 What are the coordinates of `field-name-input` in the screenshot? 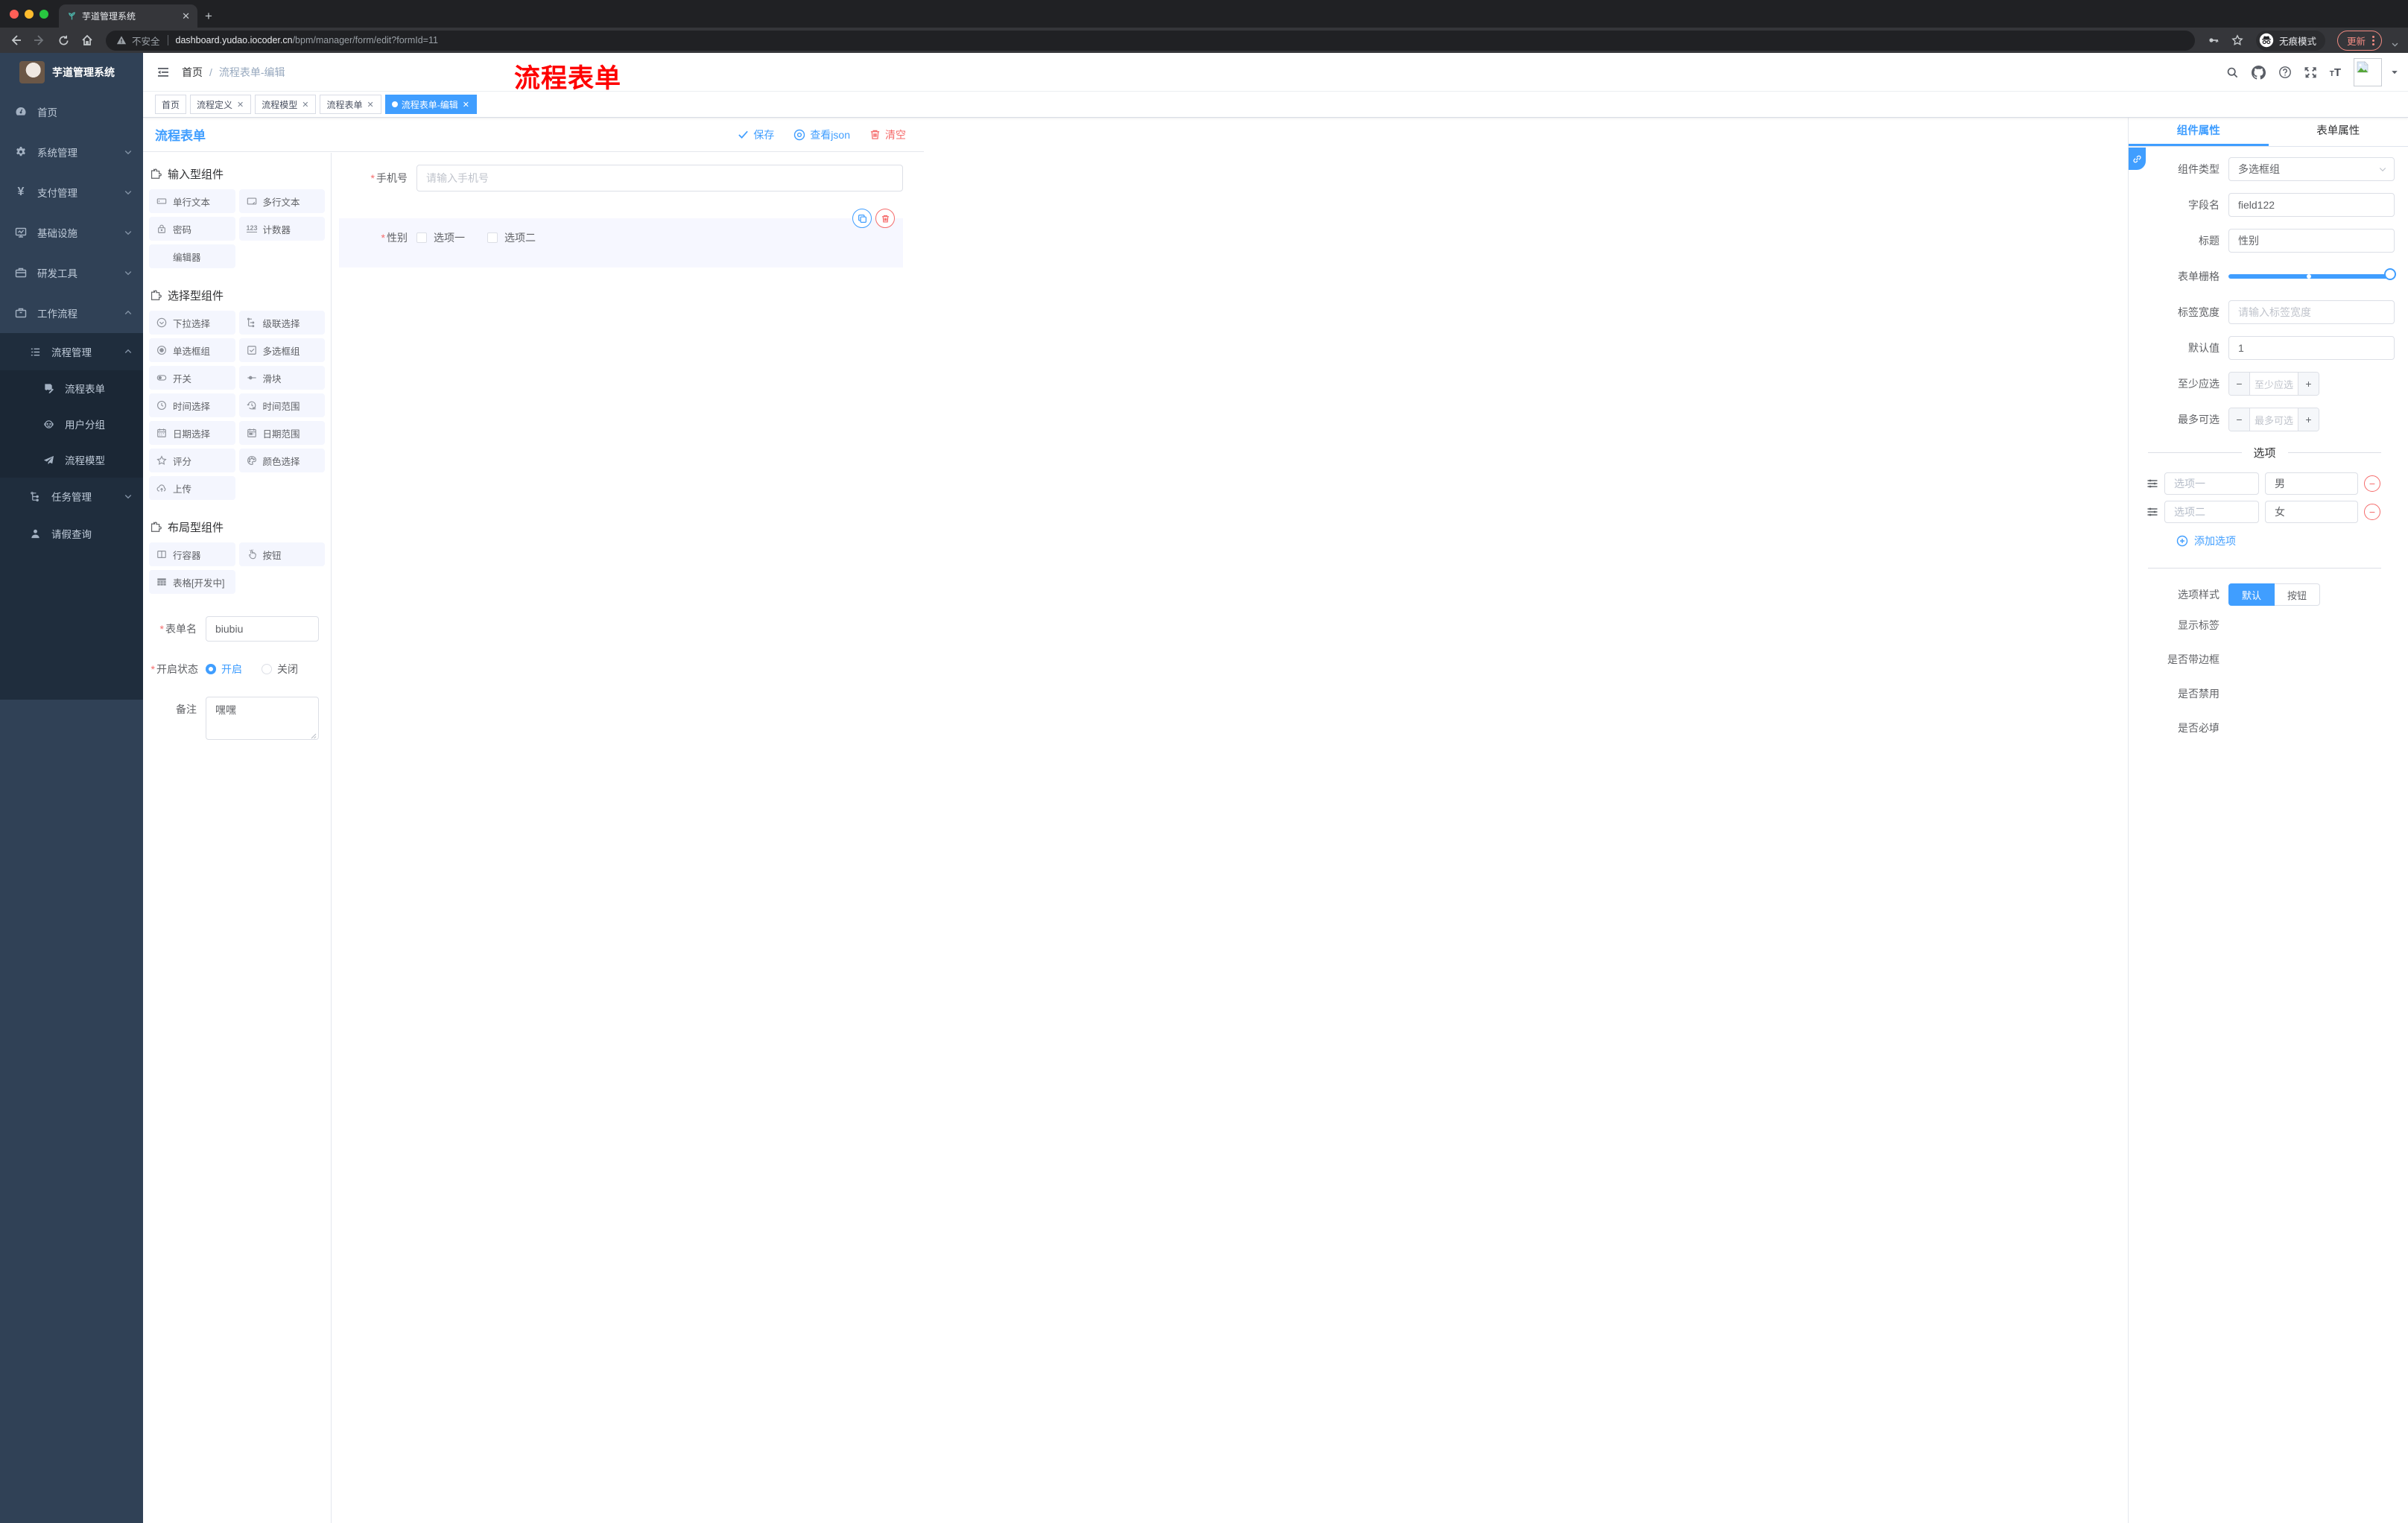 It's located at (2311, 205).